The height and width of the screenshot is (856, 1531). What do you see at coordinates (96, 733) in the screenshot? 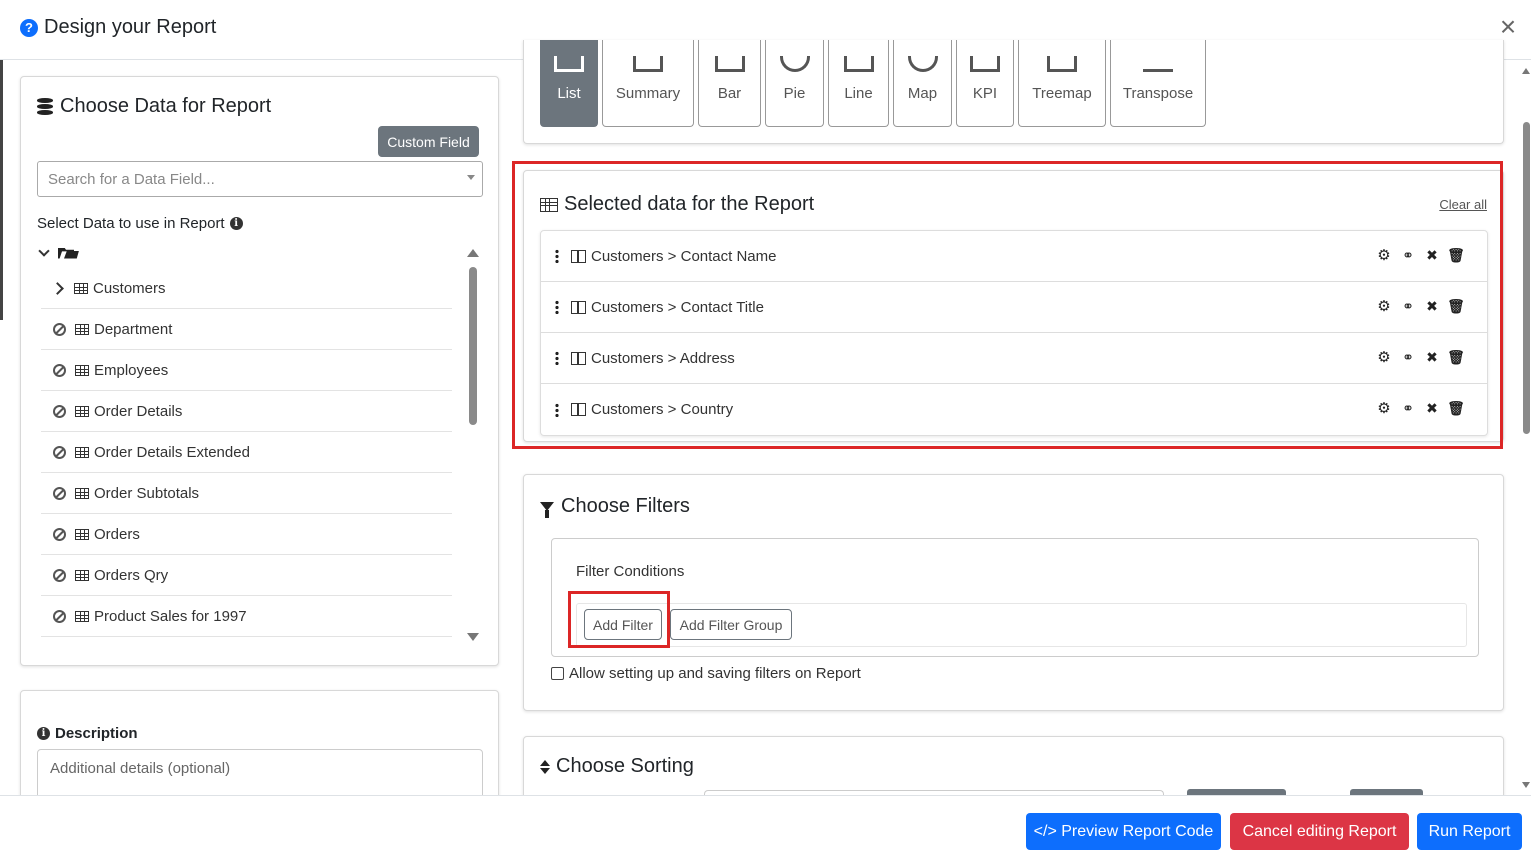
I see `description-title-text: Description` at bounding box center [96, 733].